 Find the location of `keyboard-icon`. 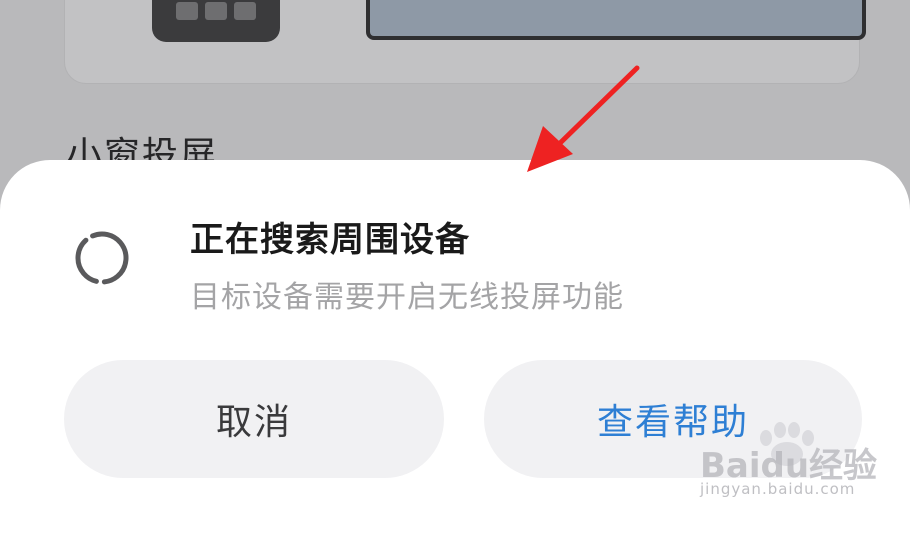

keyboard-icon is located at coordinates (216, 21).